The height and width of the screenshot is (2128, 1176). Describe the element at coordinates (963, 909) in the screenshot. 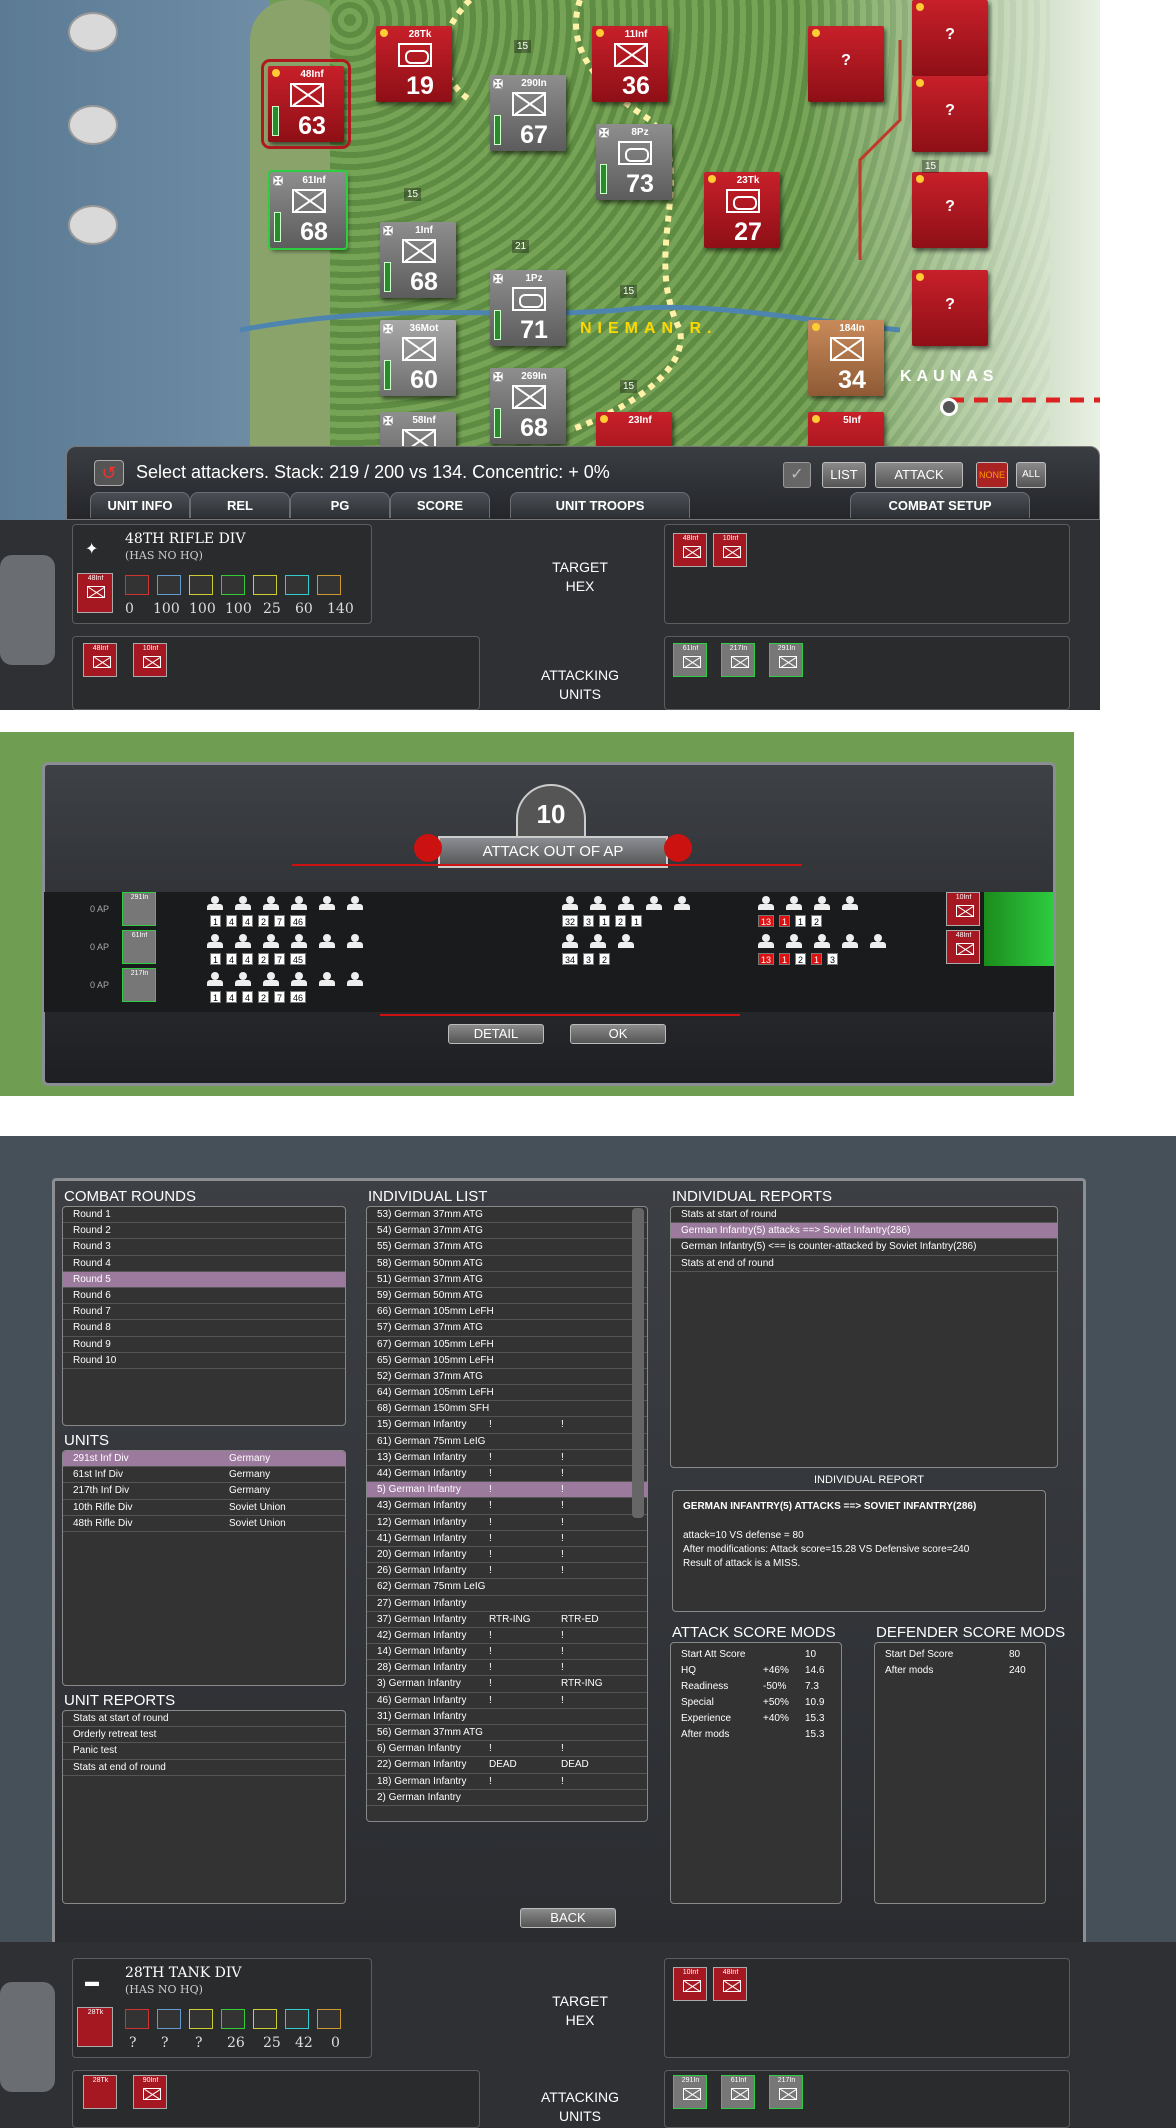

I see `defender-tag: 10Inf` at that location.